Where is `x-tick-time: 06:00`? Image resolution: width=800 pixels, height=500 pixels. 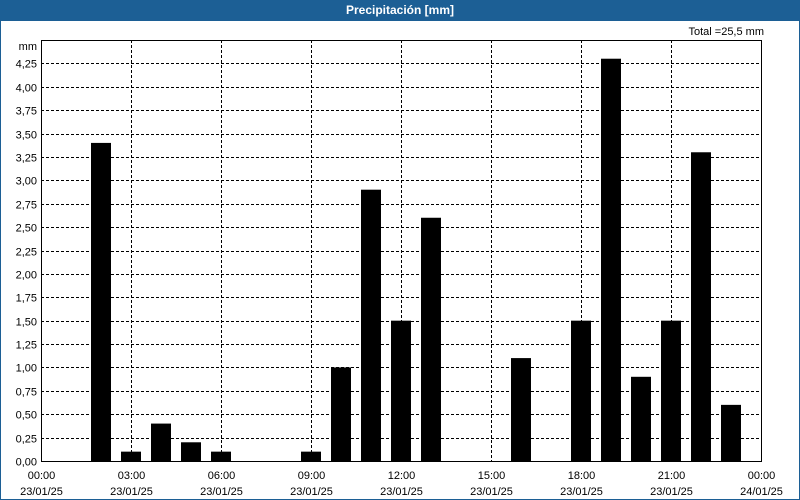
x-tick-time: 06:00 is located at coordinates (222, 476).